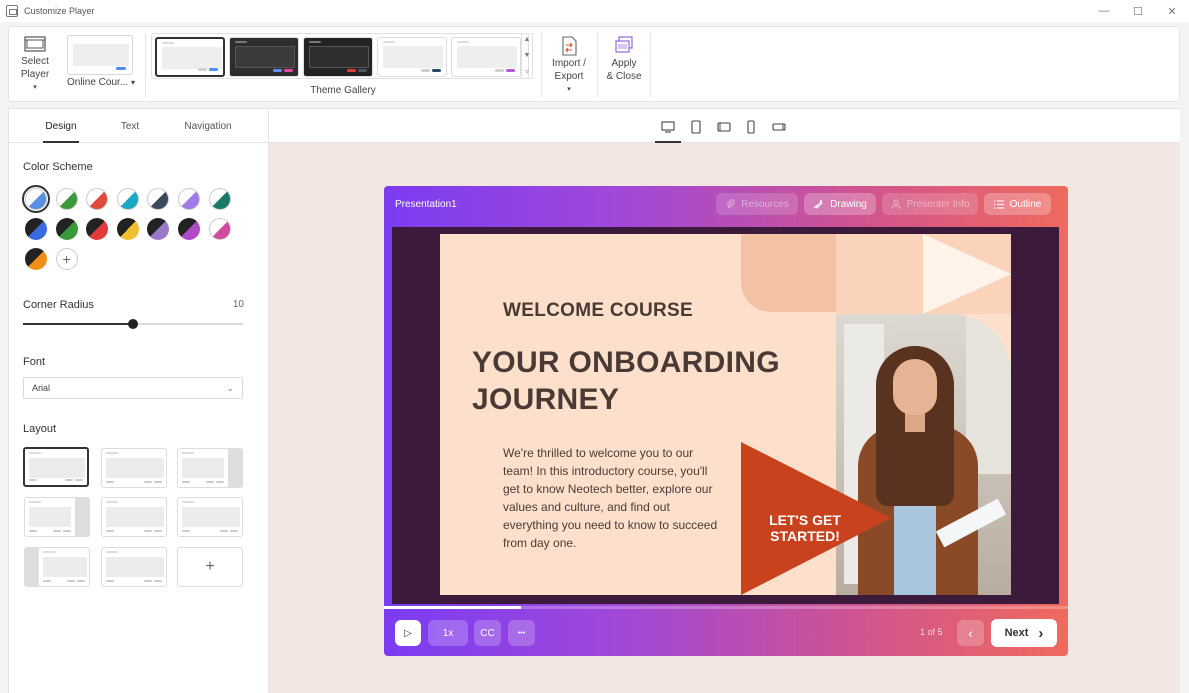 This screenshot has width=1189, height=693. What do you see at coordinates (12, 11) in the screenshot?
I see `app-icon` at bounding box center [12, 11].